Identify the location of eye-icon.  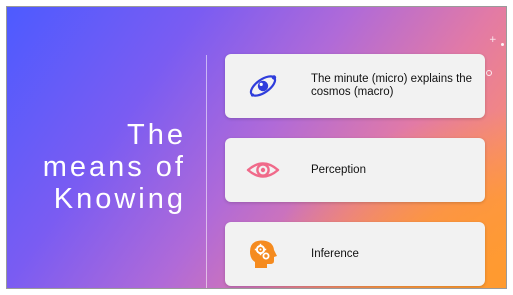
(263, 170).